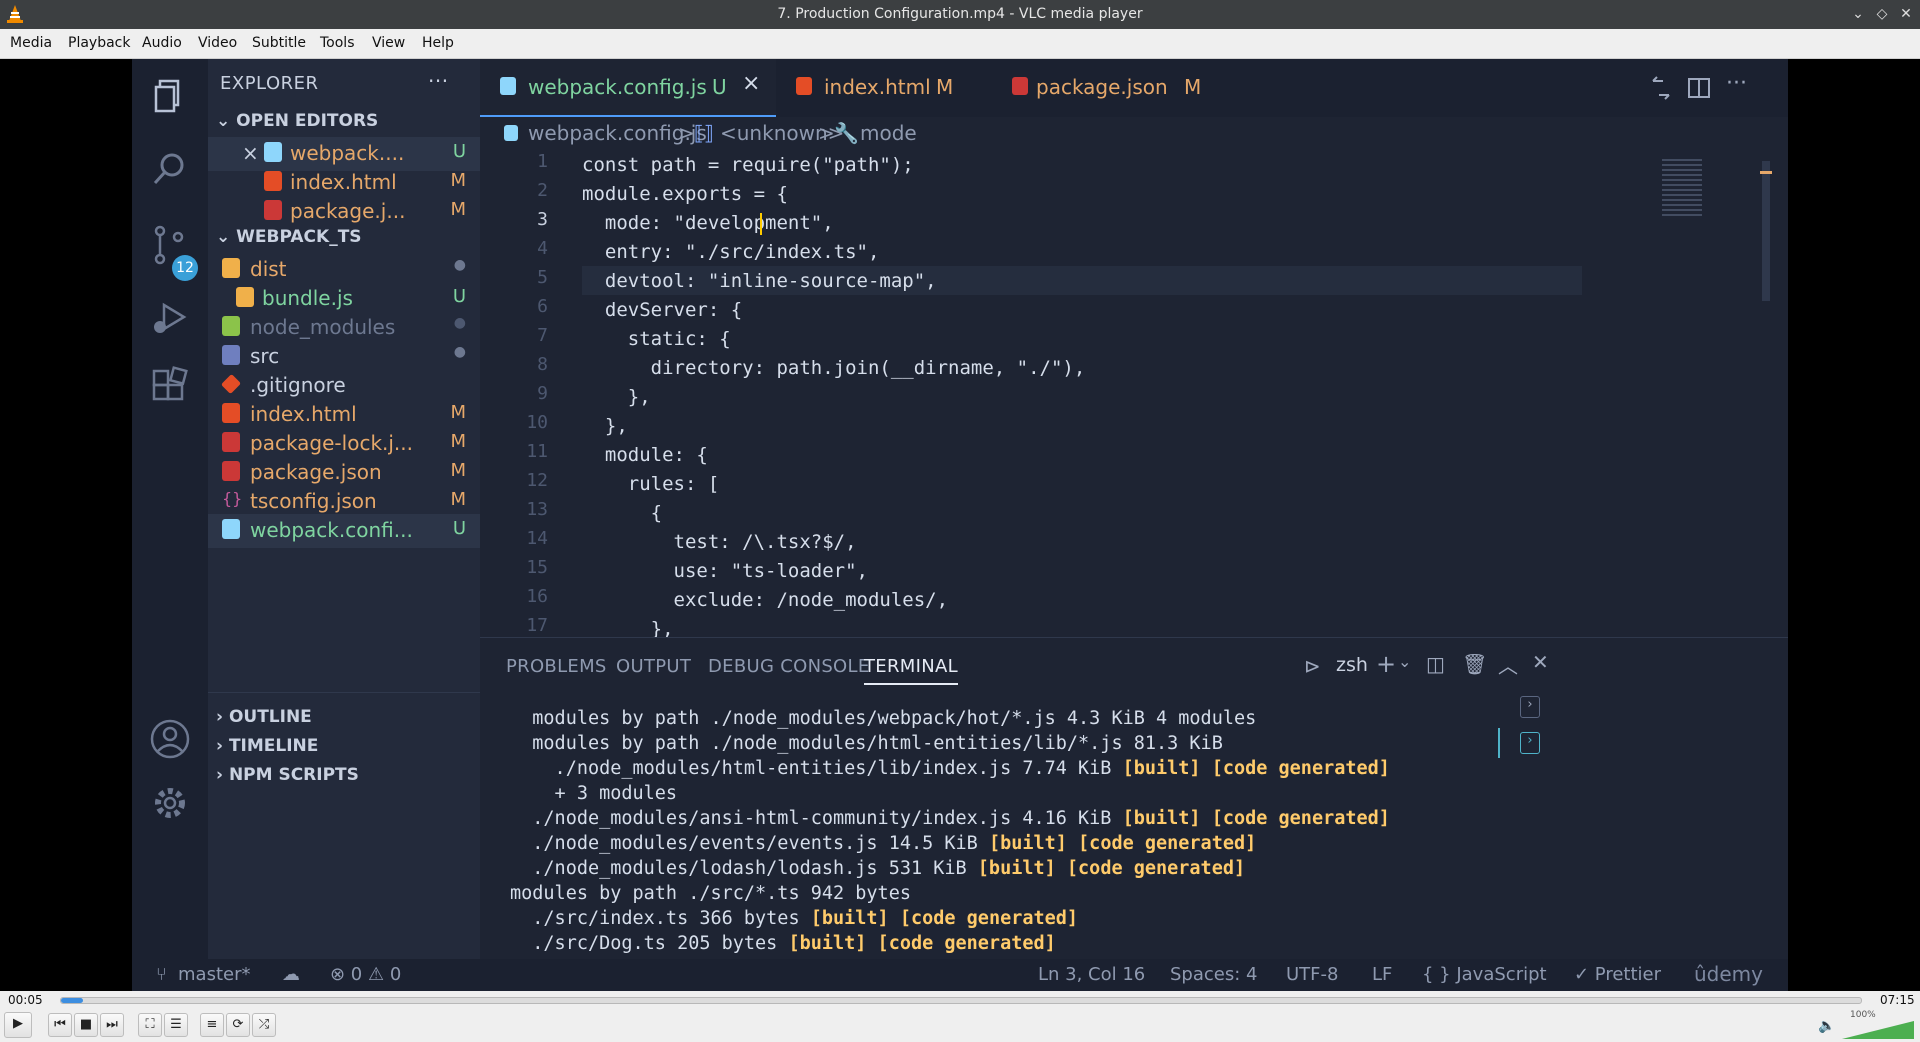 The width and height of the screenshot is (1920, 1042). Describe the element at coordinates (1863, 1015) in the screenshot. I see `volume-label: 100%` at that location.